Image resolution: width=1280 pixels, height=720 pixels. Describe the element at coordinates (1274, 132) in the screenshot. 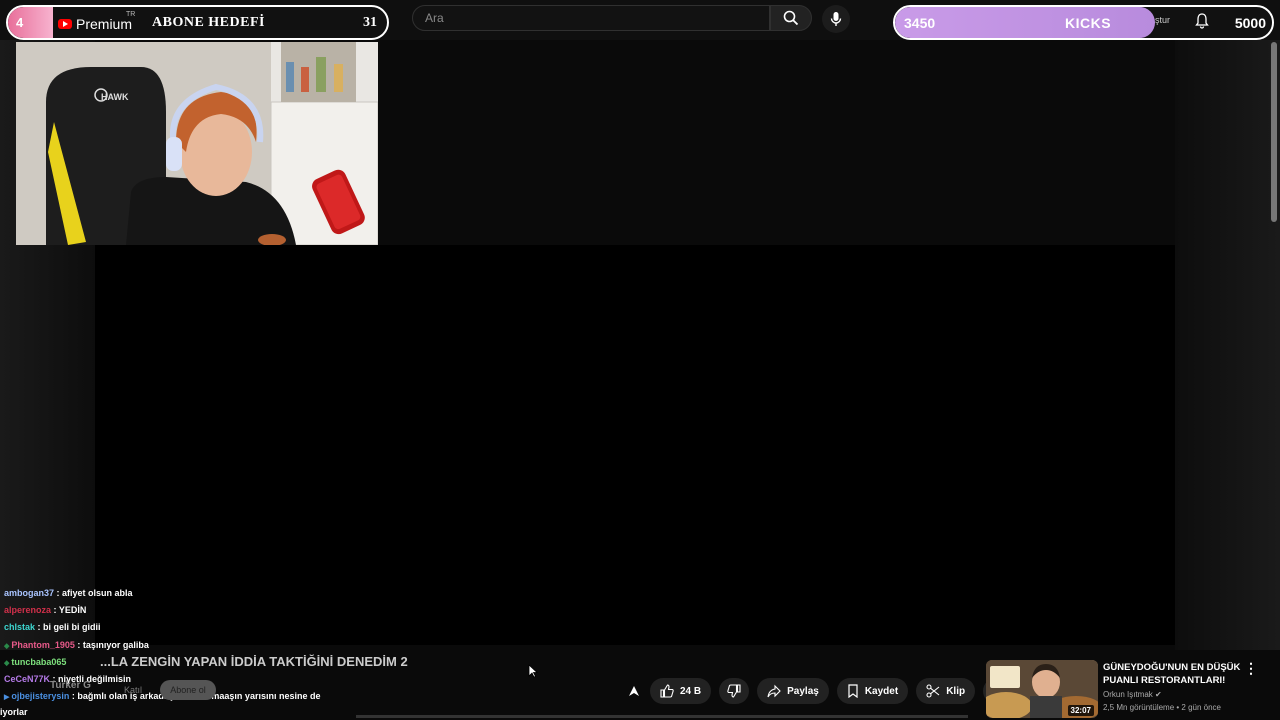

I see `page-scrollbar` at that location.